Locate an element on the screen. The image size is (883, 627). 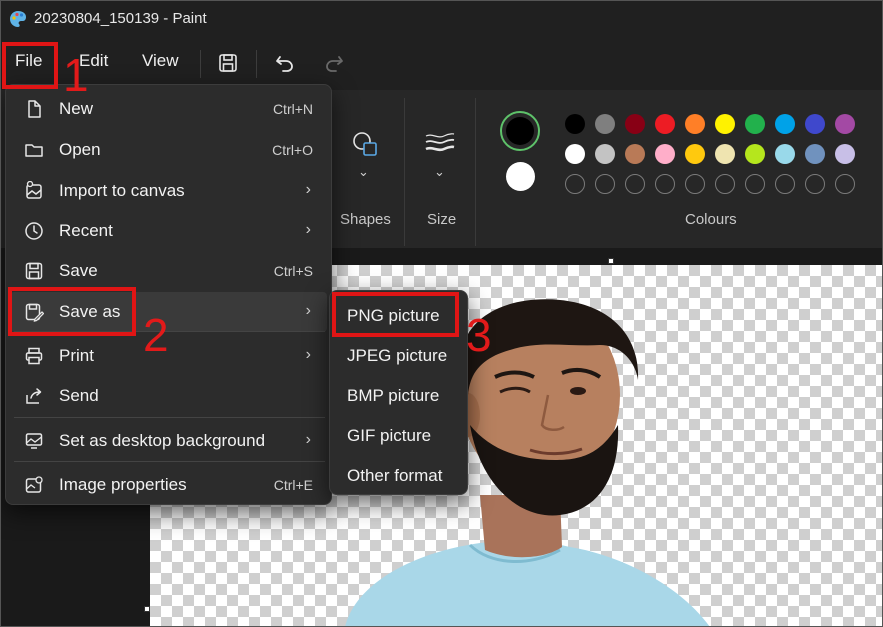
menu-item-label: Save is located at coordinates (78, 270).